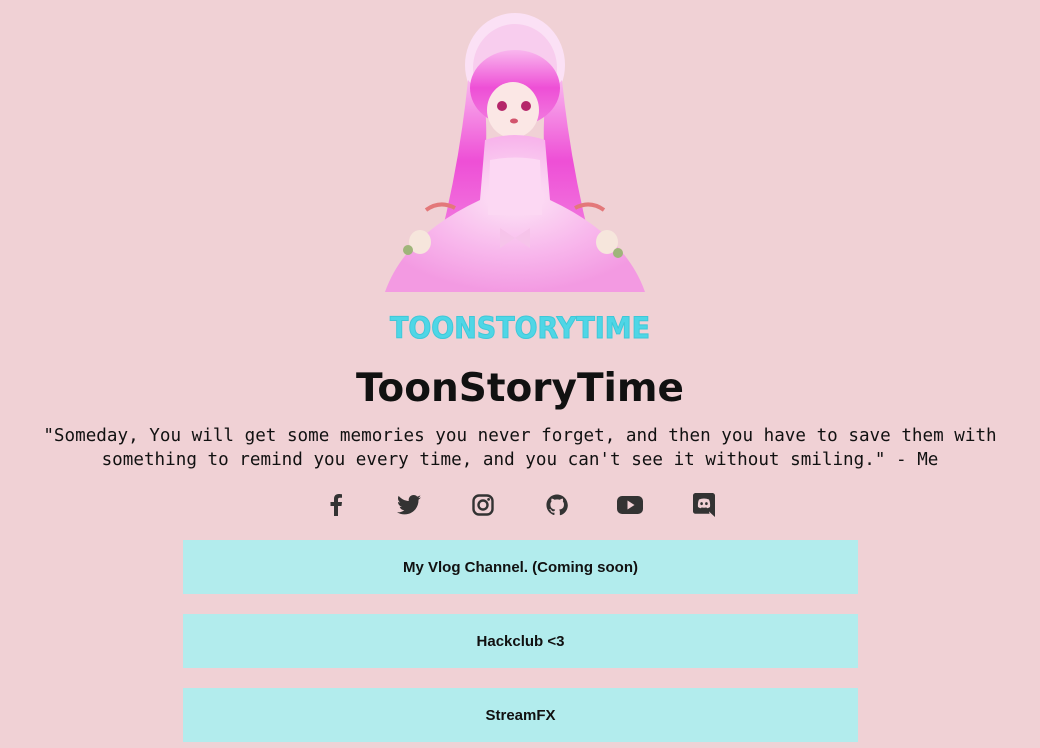  What do you see at coordinates (704, 505) in the screenshot?
I see `discord-icon` at bounding box center [704, 505].